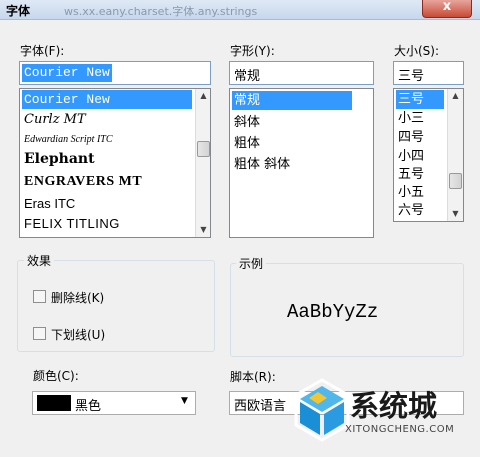 The height and width of the screenshot is (457, 480). What do you see at coordinates (54, 403) in the screenshot?
I see `color-swatch` at bounding box center [54, 403].